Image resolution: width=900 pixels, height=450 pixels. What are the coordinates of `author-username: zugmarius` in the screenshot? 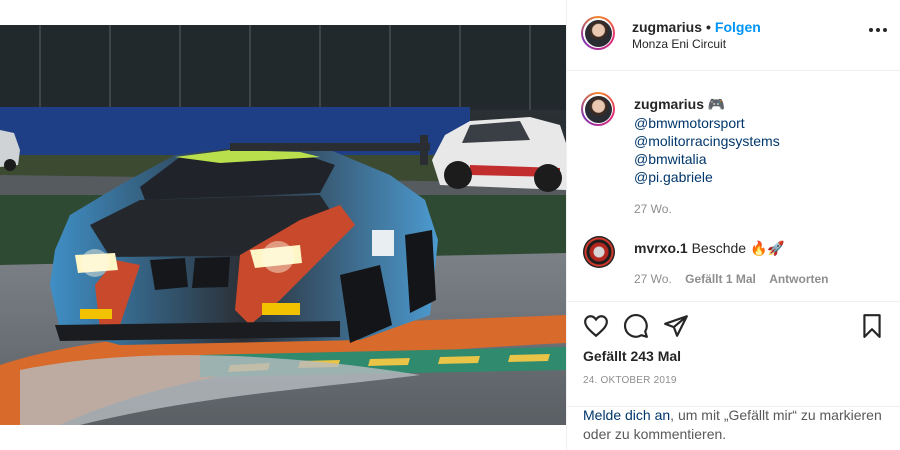 It's located at (667, 27).